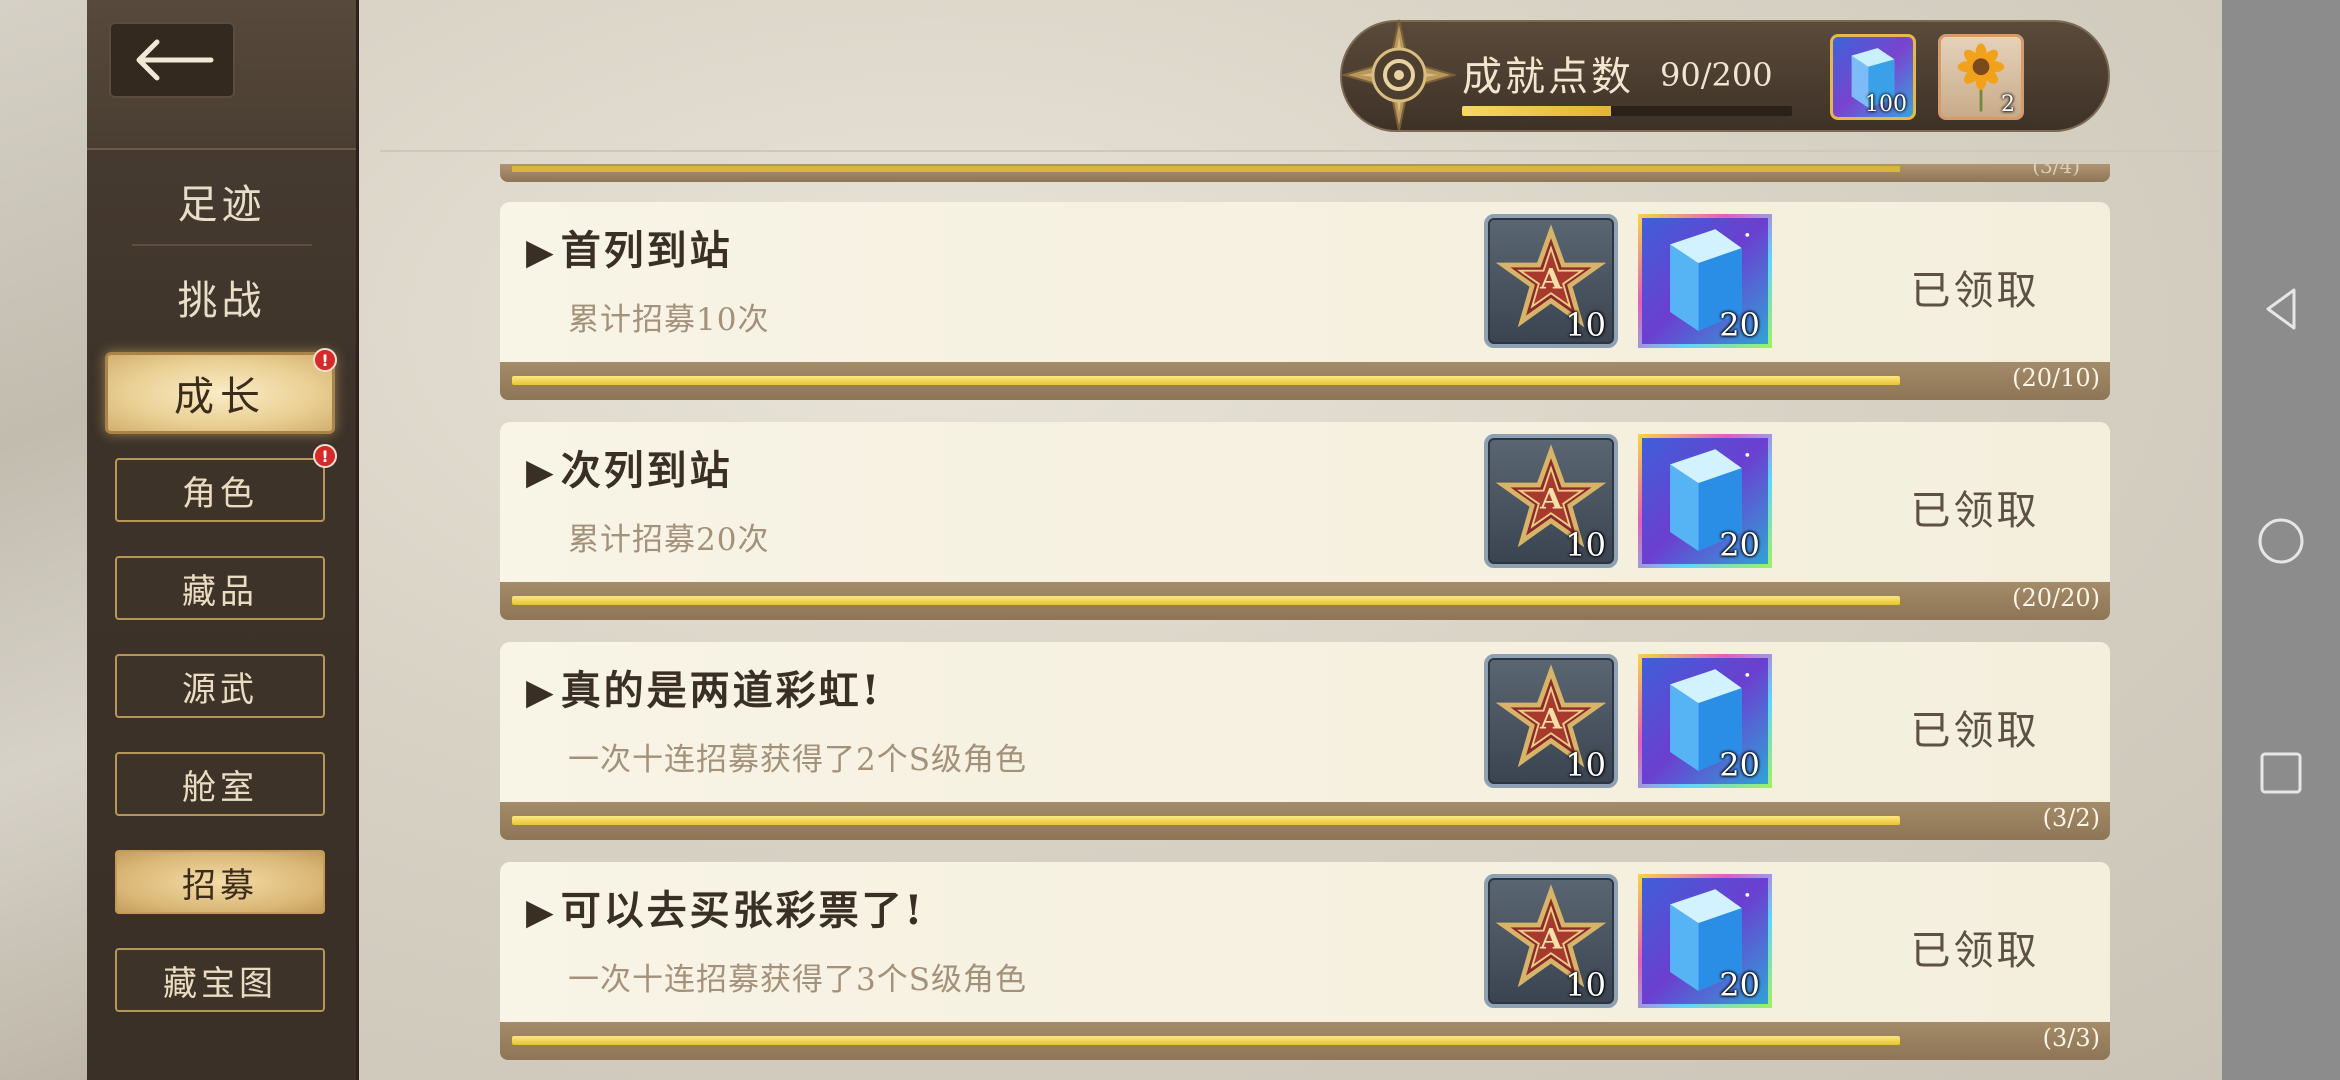 This screenshot has width=2340, height=1080. I want to click on system-nav-bar, so click(2281, 540).